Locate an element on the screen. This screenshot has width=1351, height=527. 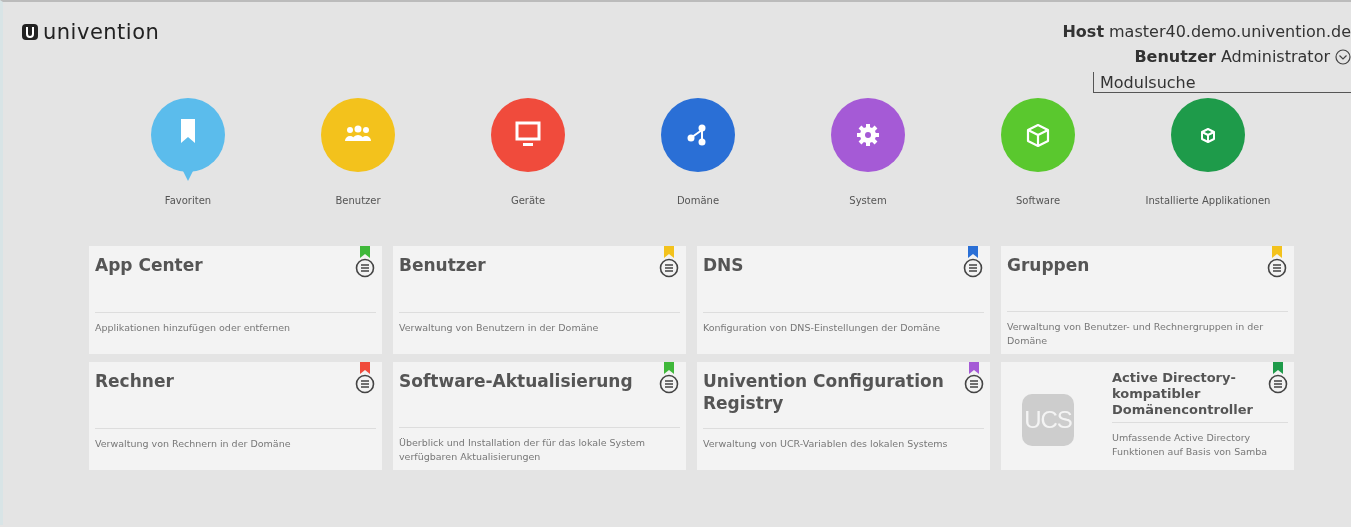
tile-title: Rechner is located at coordinates (134, 381).